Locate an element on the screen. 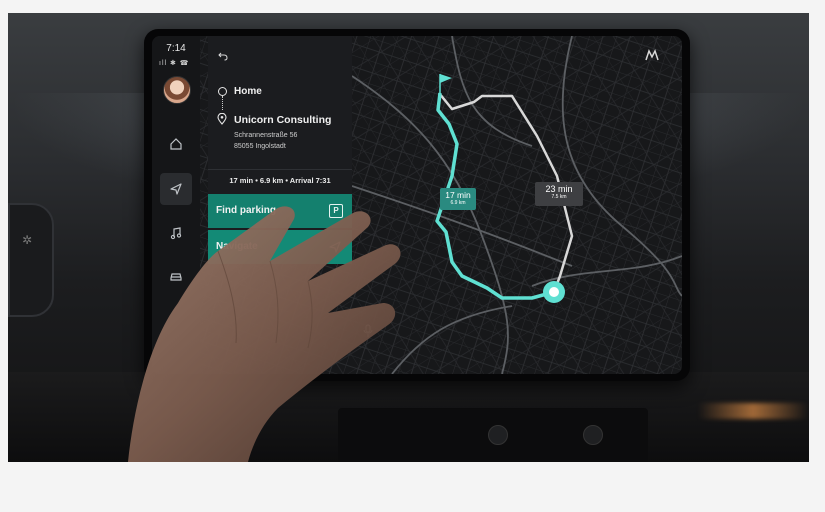 The width and height of the screenshot is (825, 512). rail-media-button is located at coordinates (176, 233).